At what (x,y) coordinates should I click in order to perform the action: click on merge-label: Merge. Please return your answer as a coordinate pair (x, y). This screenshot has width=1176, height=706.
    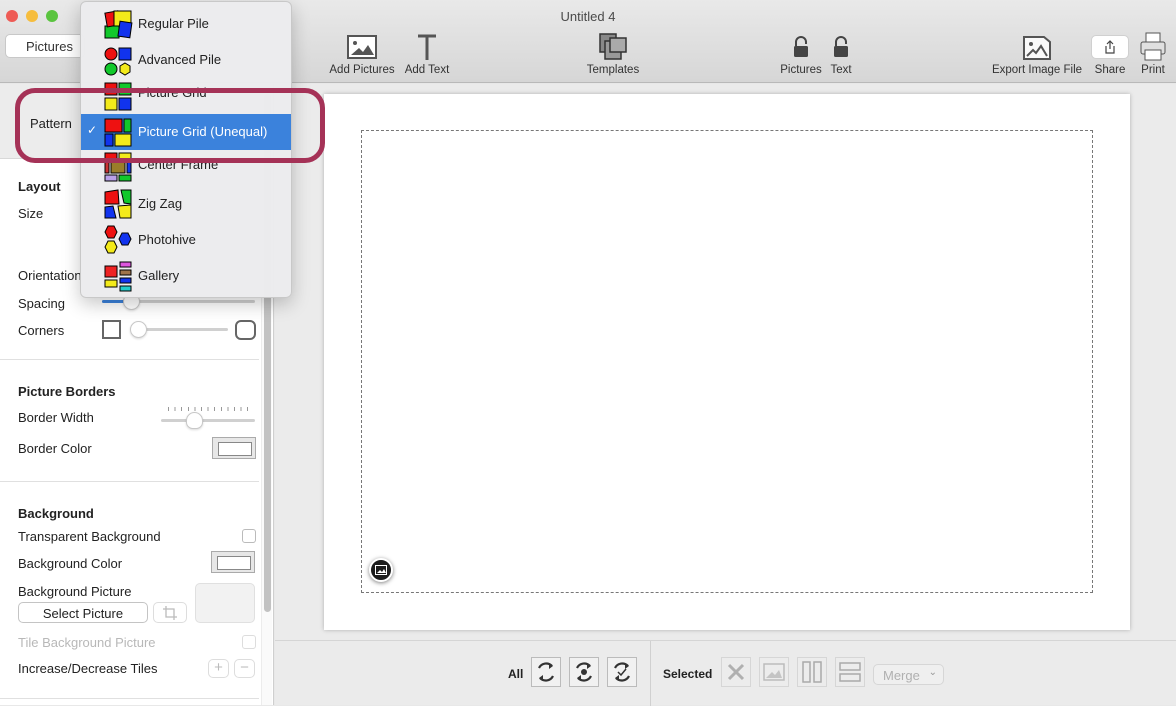
    Looking at the image, I should click on (901, 675).